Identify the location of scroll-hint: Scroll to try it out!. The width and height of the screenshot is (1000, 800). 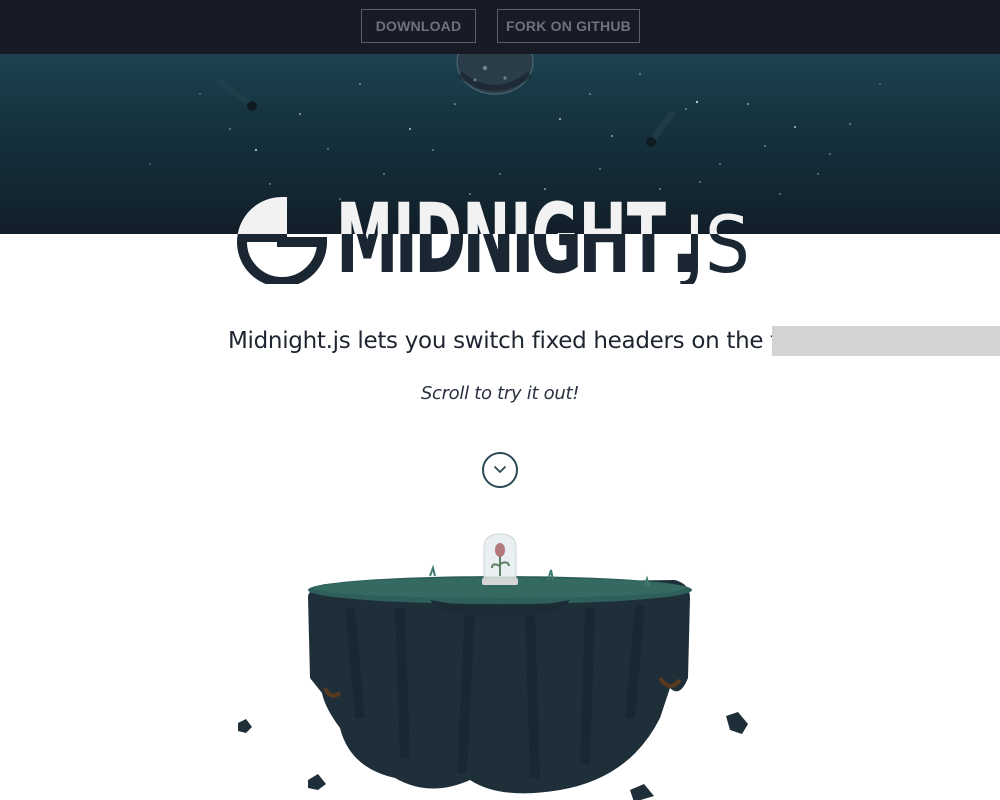
(500, 393).